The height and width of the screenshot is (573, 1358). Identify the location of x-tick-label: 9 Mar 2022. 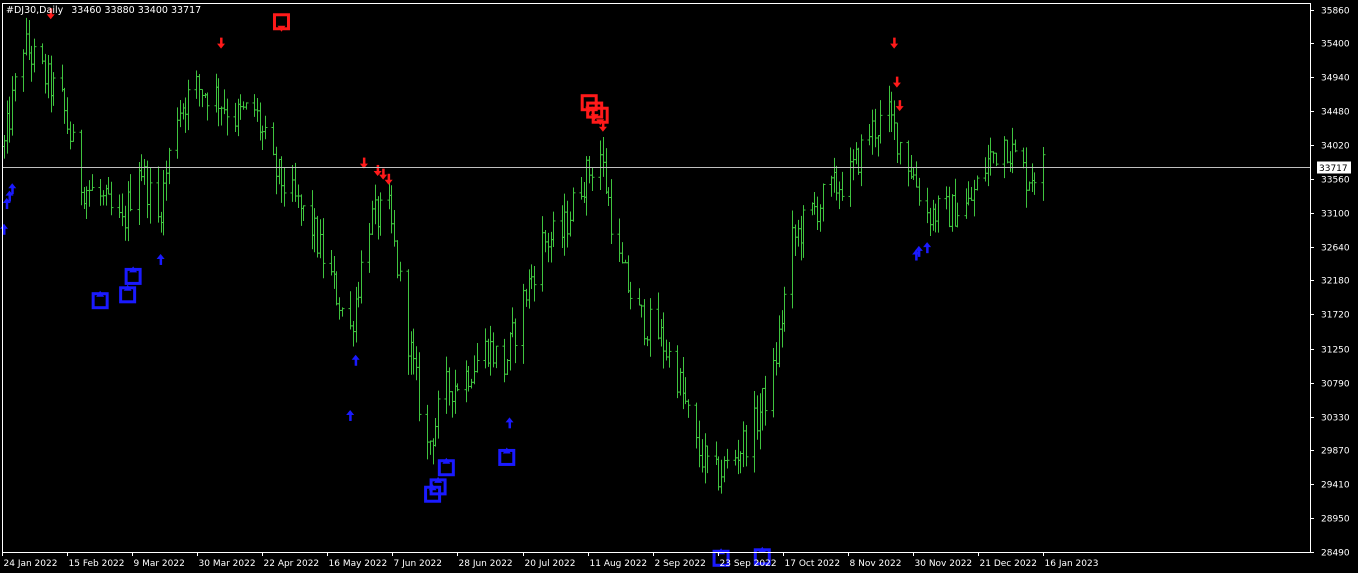
(159, 564).